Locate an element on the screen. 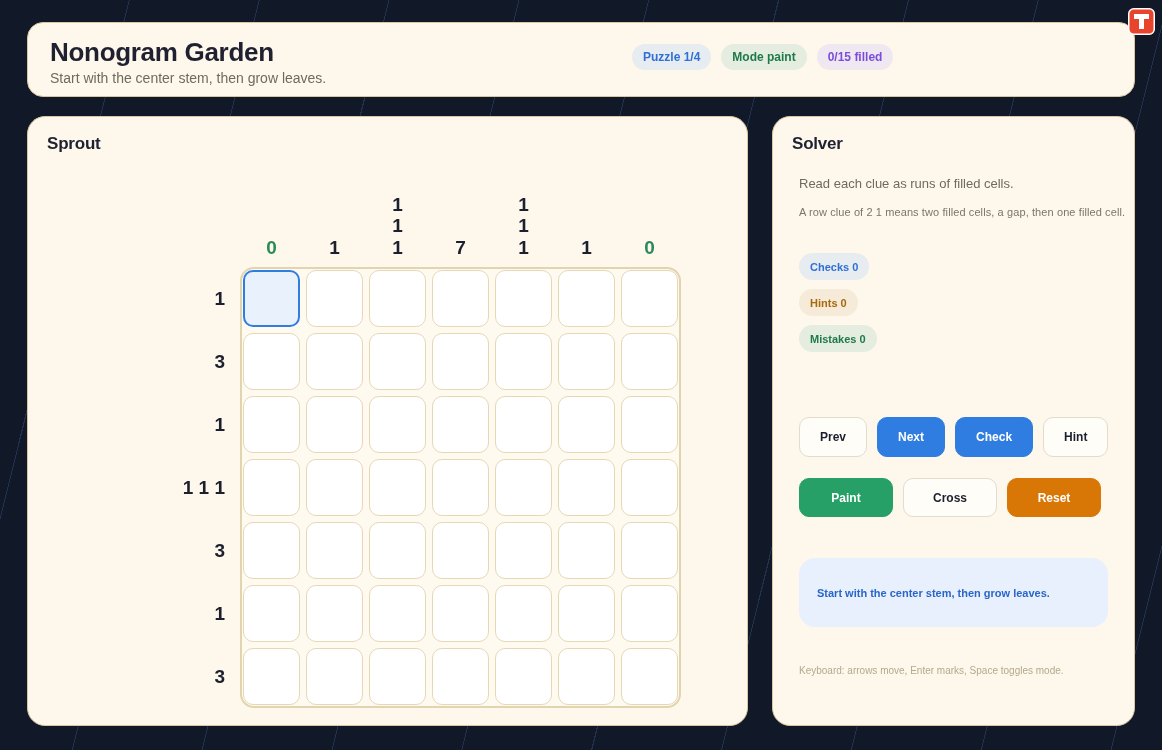 Image resolution: width=1162 pixels, height=750 pixels. status-badge: Puzzle 1/4 is located at coordinates (672, 56).